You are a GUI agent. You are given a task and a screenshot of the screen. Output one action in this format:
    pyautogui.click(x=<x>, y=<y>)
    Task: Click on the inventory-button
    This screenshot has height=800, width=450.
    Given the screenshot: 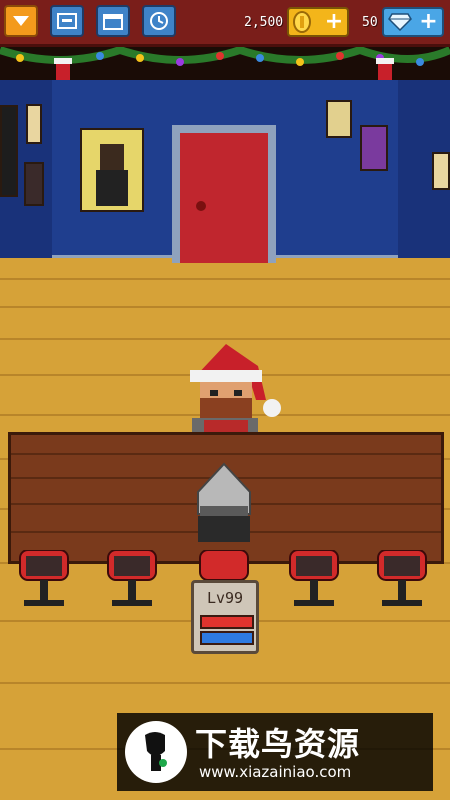 What is the action you would take?
    pyautogui.click(x=67, y=21)
    